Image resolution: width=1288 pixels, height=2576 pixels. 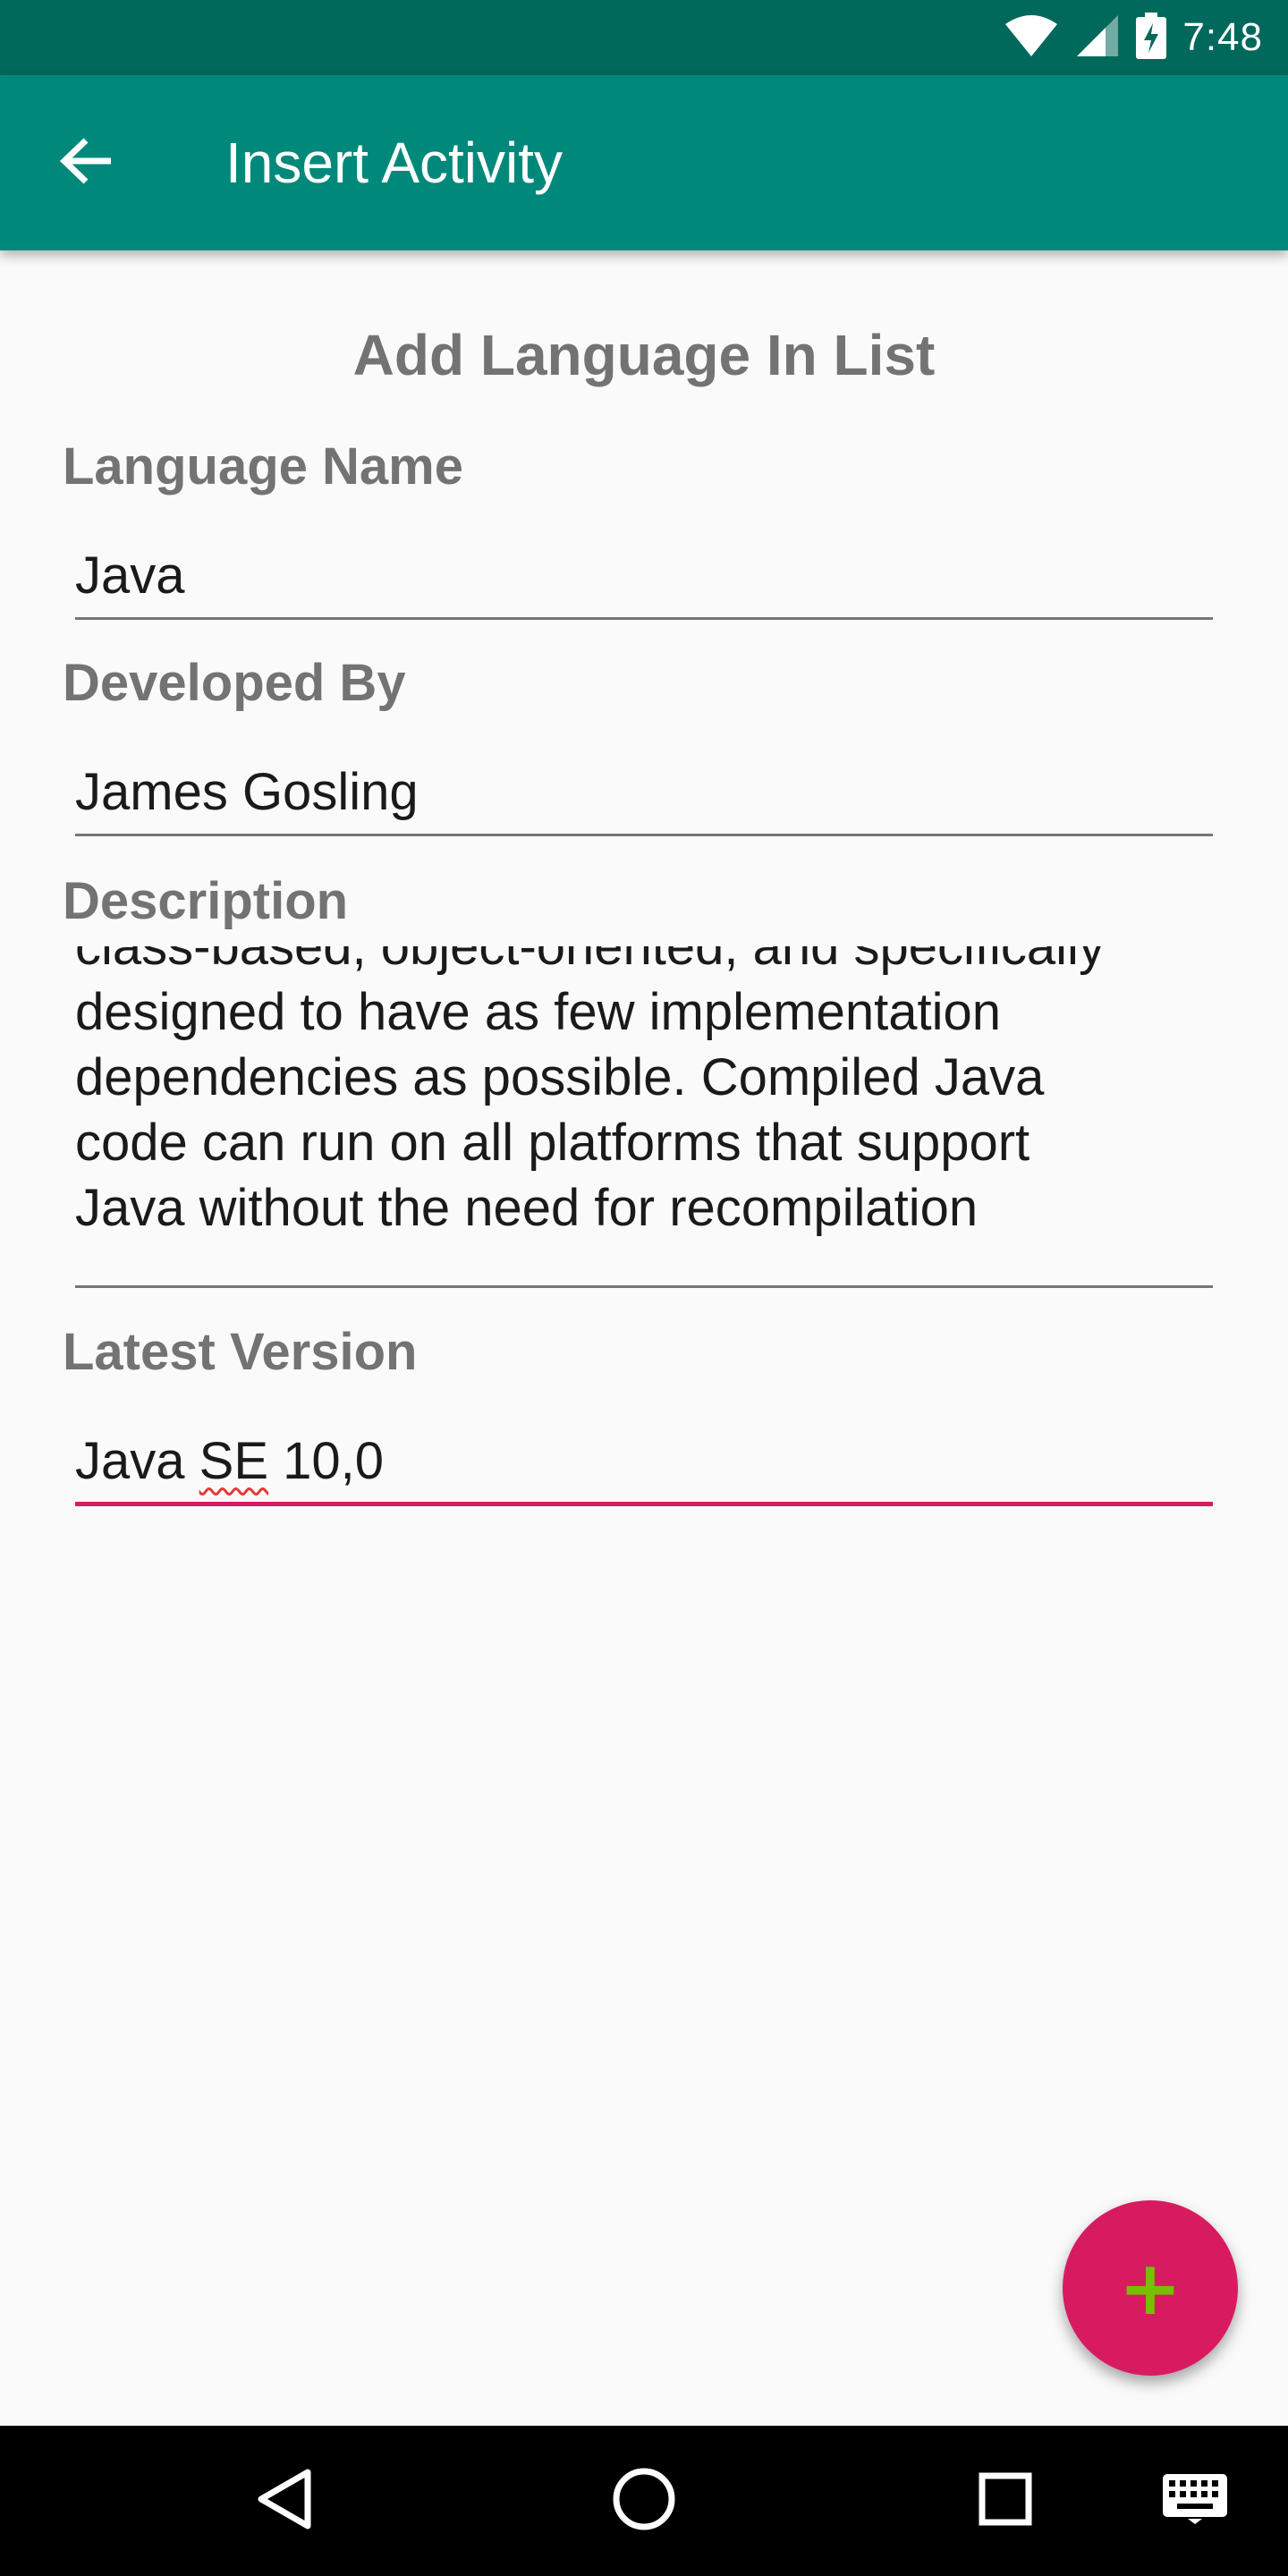 I want to click on description-label: Description, so click(x=206, y=901).